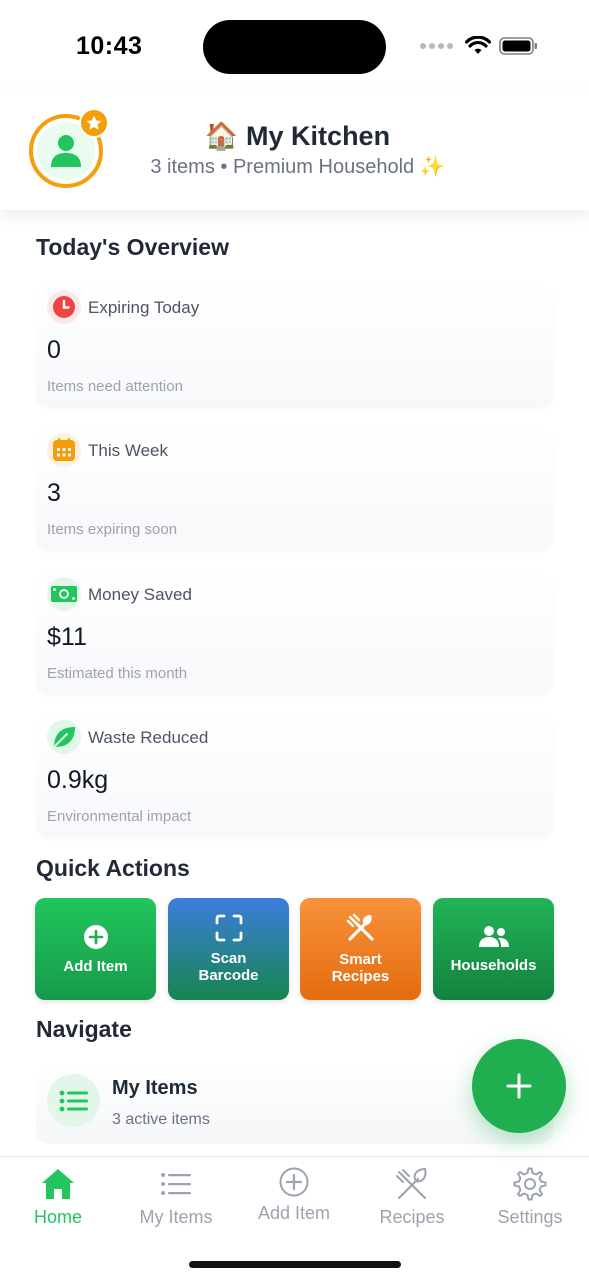 The height and width of the screenshot is (1280, 589). I want to click on dynamic-island, so click(294, 47).